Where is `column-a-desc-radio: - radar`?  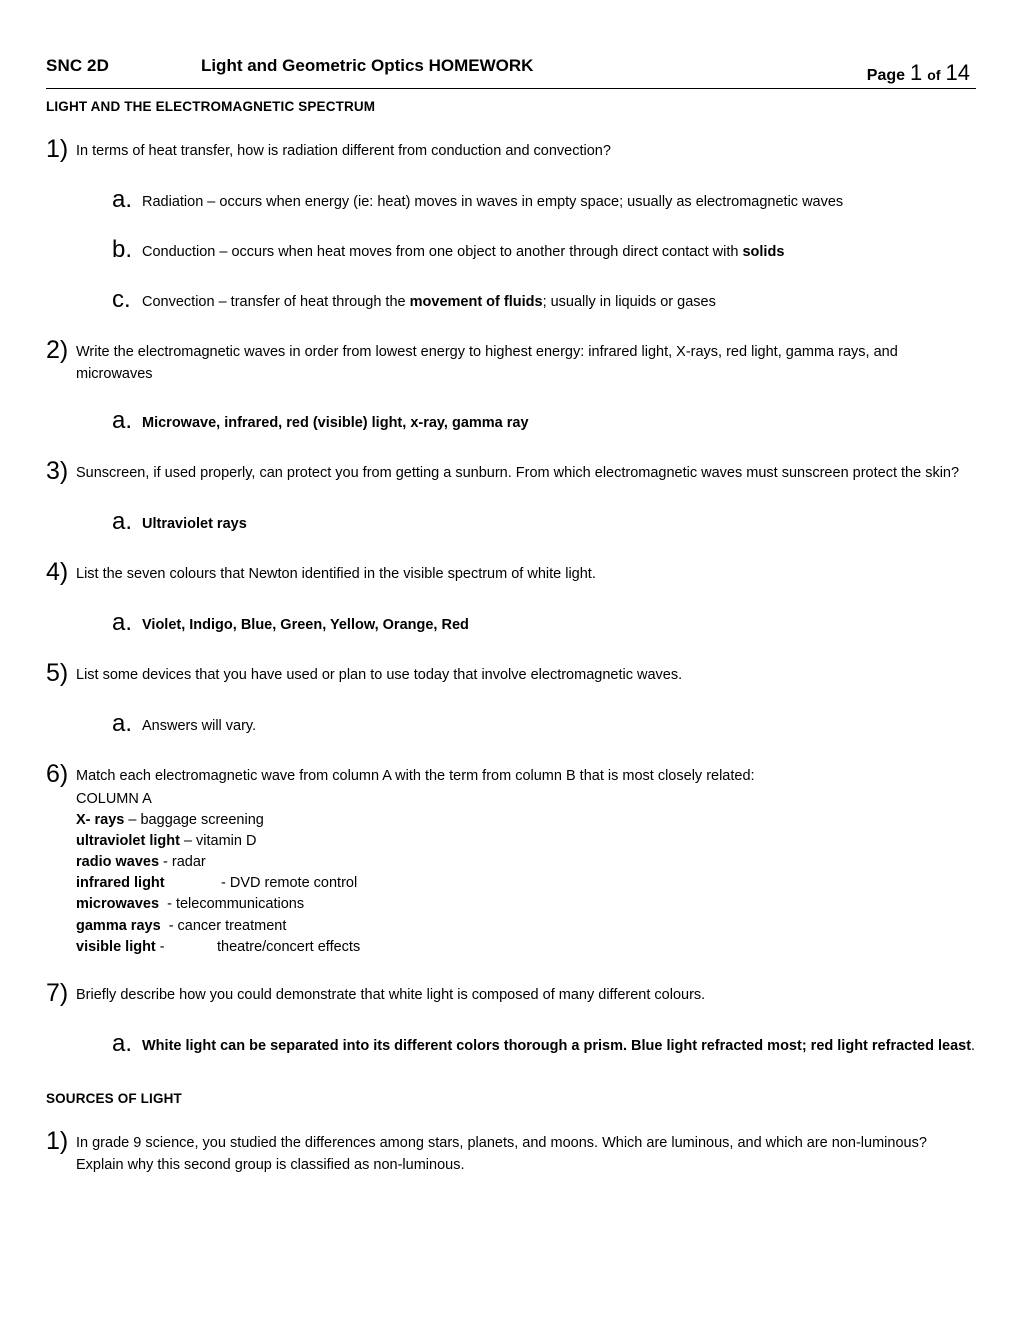
column-a-desc-radio: - radar is located at coordinates (182, 862).